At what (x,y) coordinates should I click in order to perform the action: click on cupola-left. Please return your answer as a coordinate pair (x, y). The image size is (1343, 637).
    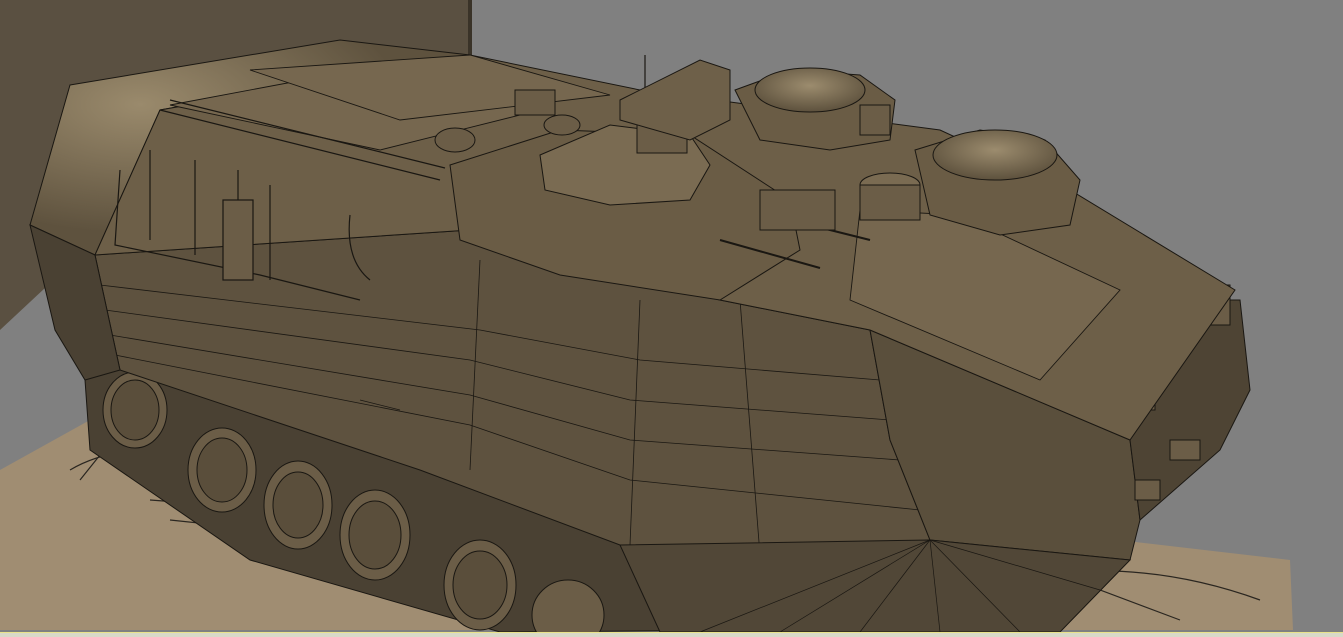
    Looking at the image, I should click on (815, 109).